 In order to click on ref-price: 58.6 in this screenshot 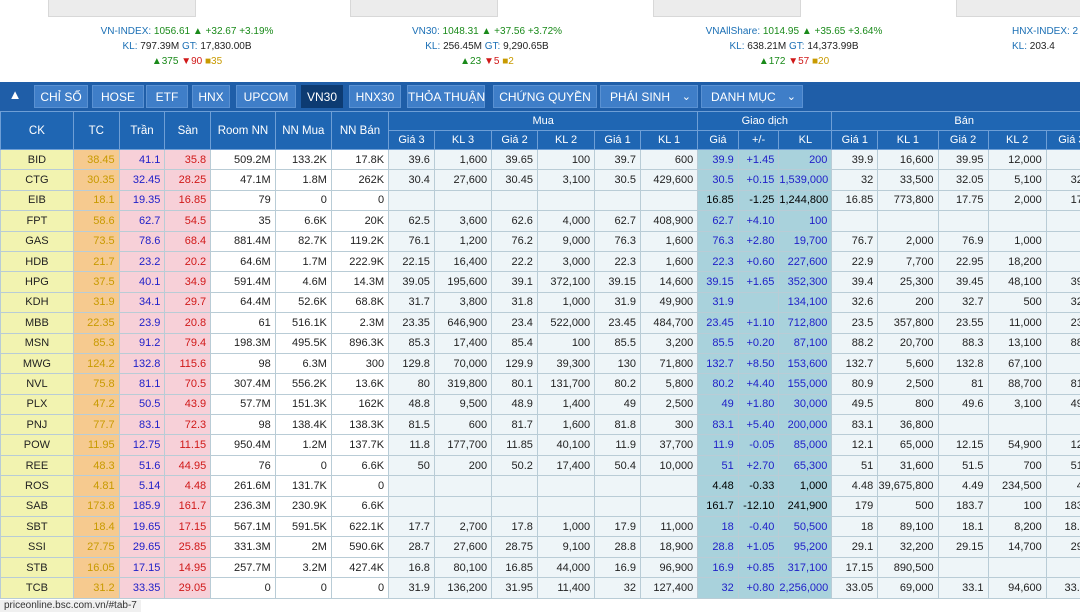, I will do `click(96, 221)`.